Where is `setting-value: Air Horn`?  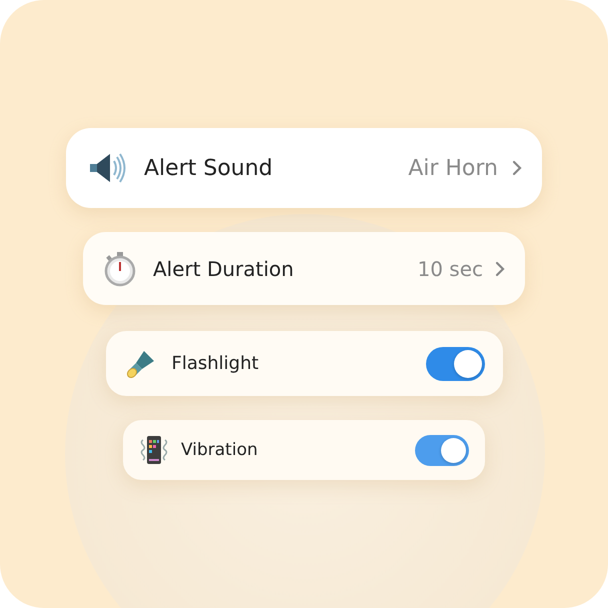 setting-value: Air Horn is located at coordinates (453, 168).